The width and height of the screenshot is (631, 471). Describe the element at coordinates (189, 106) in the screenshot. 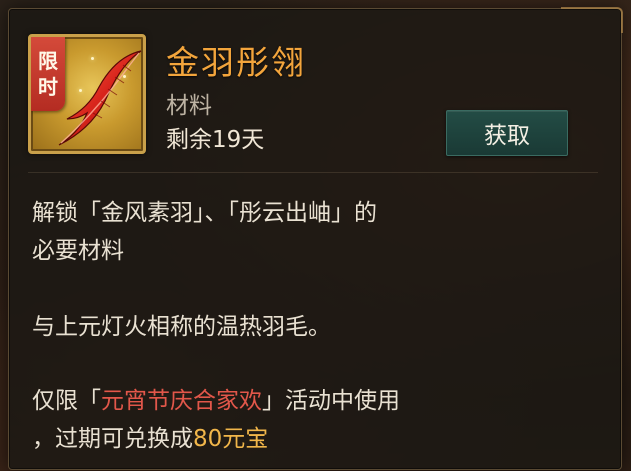

I see `item-type: 材料` at that location.